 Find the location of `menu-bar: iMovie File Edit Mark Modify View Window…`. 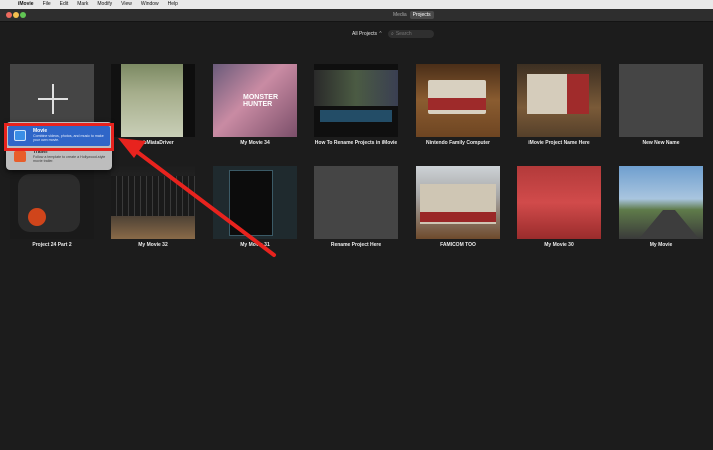

menu-bar: iMovie File Edit Mark Modify View Window… is located at coordinates (356, 4).